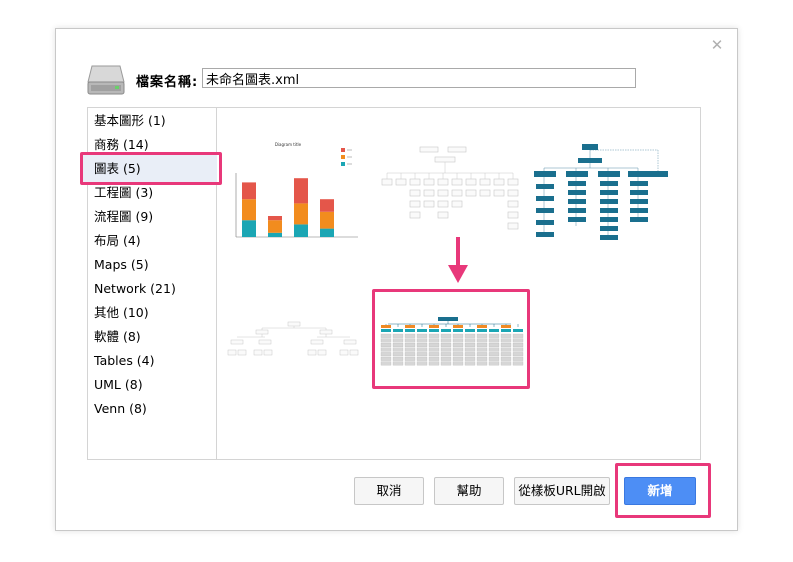 Image resolution: width=793 pixels, height=562 pixels. I want to click on category-item: 軟體 (8), so click(117, 337).